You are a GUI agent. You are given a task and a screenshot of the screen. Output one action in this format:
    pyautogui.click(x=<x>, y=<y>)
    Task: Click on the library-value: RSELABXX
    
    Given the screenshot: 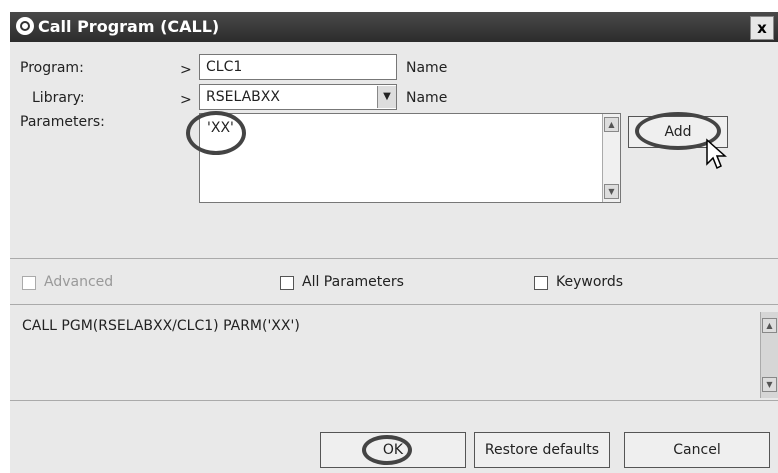 What is the action you would take?
    pyautogui.click(x=243, y=97)
    